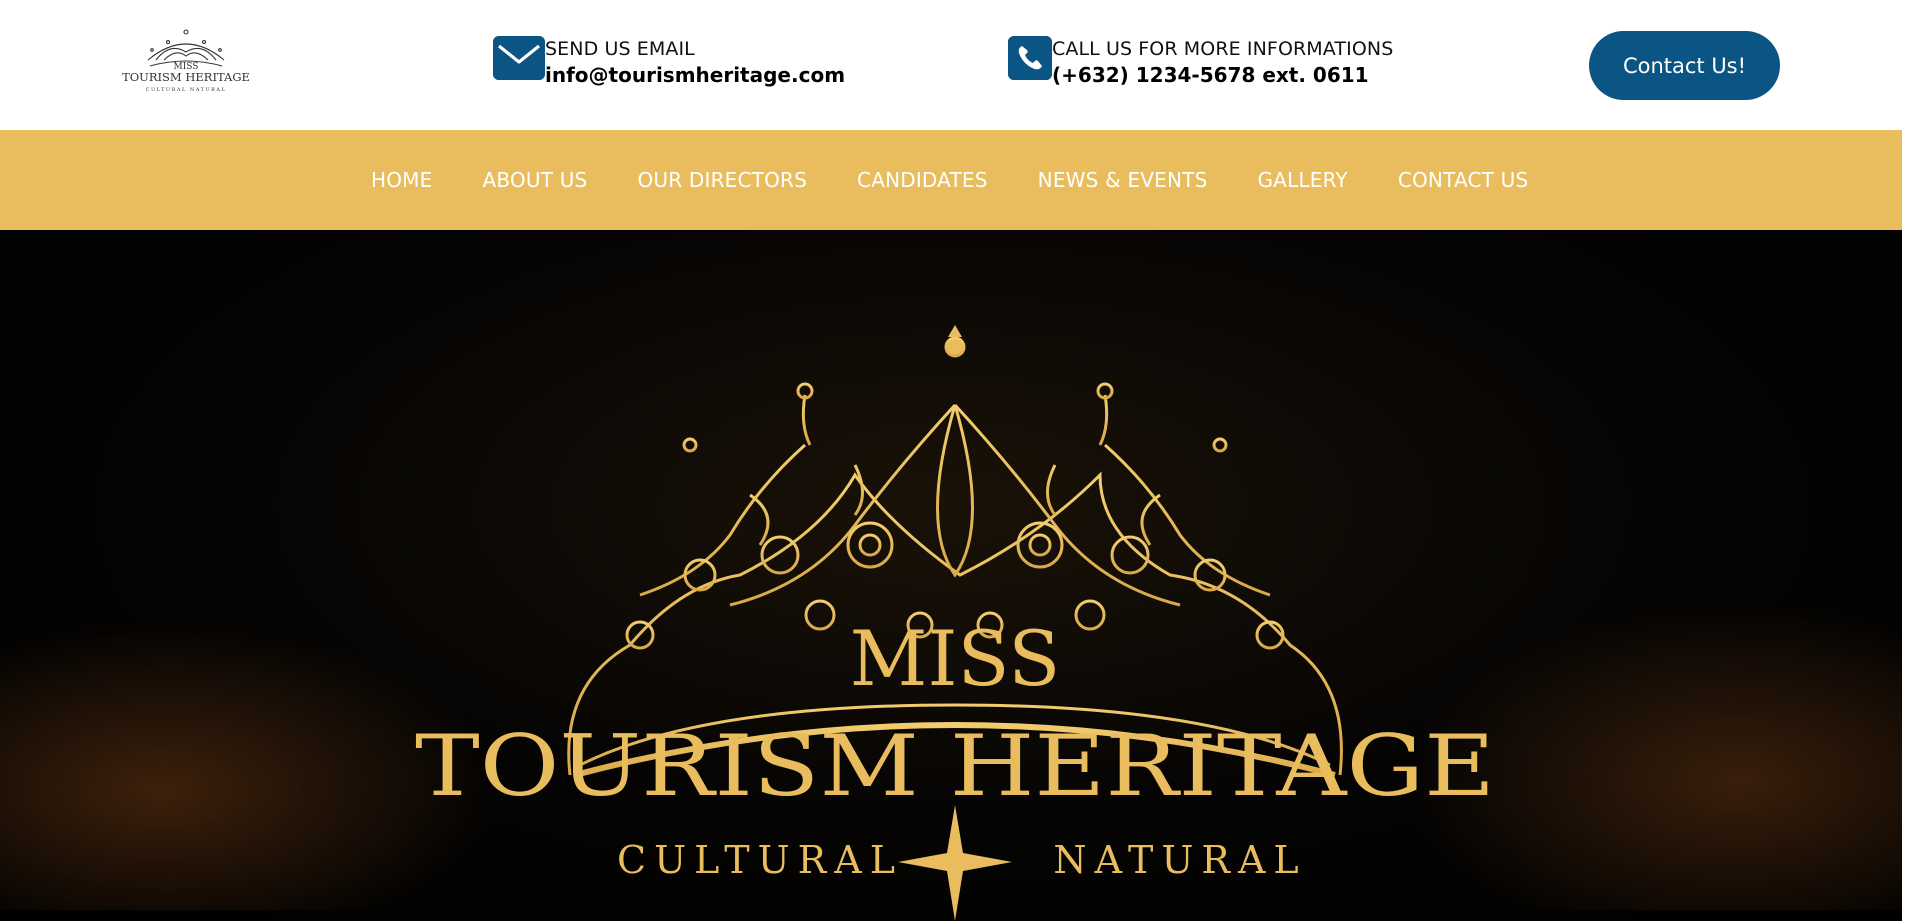 This screenshot has width=1905, height=921. I want to click on star-icon, so click(955, 863).